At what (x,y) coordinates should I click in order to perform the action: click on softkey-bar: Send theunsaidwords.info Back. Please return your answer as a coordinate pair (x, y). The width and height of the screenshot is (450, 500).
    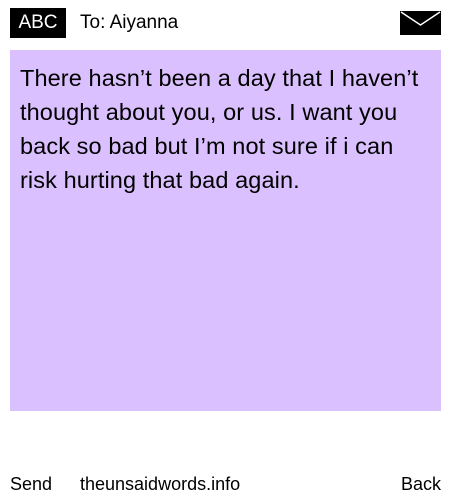
    Looking at the image, I should click on (225, 484).